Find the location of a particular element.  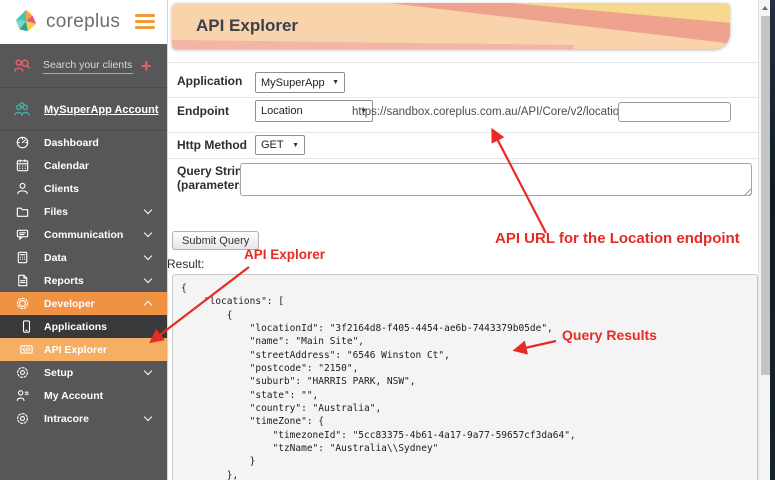

page-scrollbar is located at coordinates (764, 240).